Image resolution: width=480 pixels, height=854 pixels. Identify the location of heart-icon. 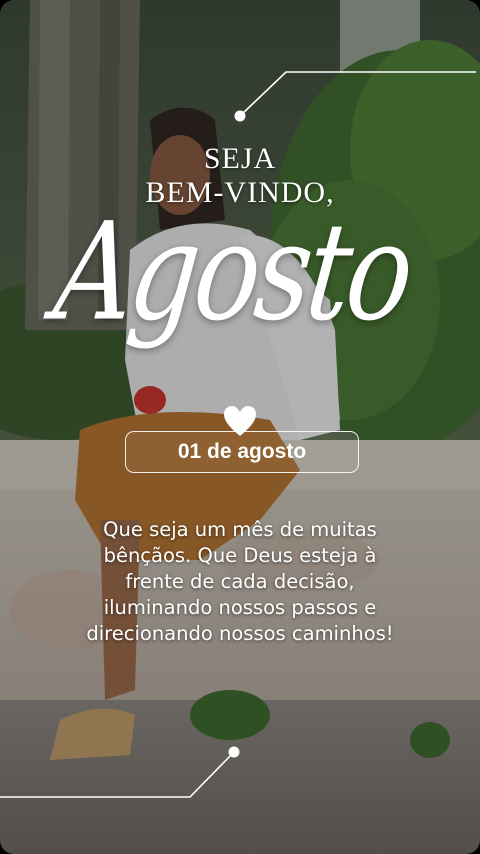
(240, 421).